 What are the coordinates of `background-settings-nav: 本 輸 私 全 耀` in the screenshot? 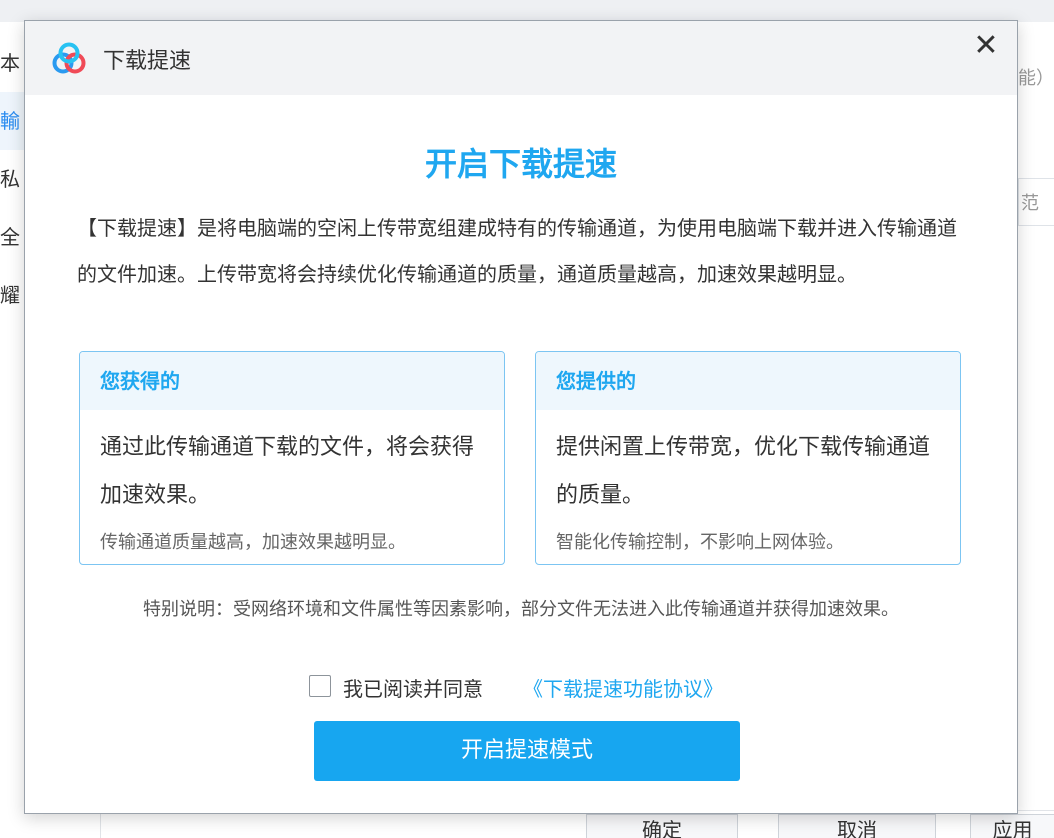 It's located at (12, 430).